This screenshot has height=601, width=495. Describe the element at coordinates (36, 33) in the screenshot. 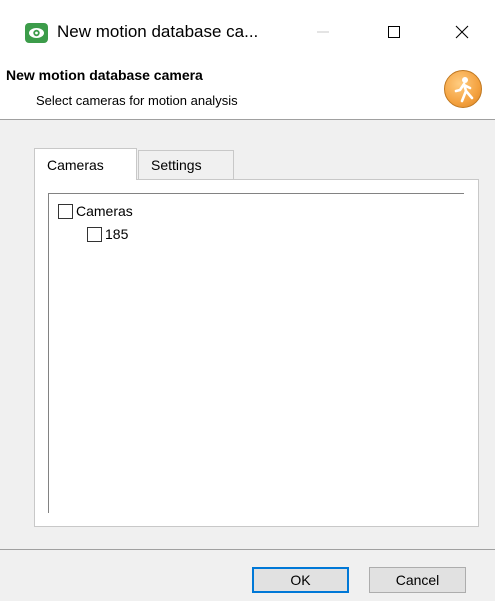

I see `eye-icon` at that location.